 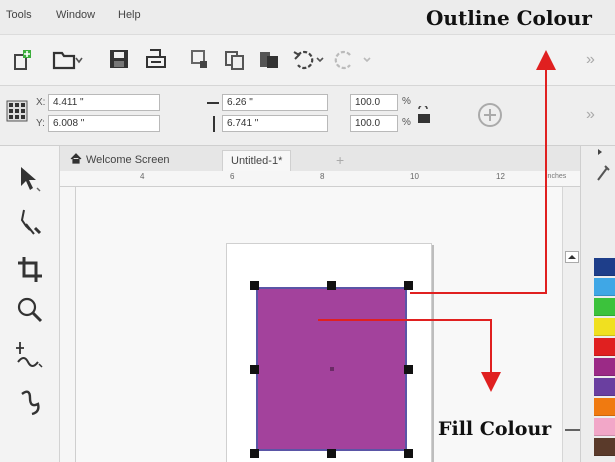 What do you see at coordinates (201, 60) in the screenshot?
I see `cut-icon` at bounding box center [201, 60].